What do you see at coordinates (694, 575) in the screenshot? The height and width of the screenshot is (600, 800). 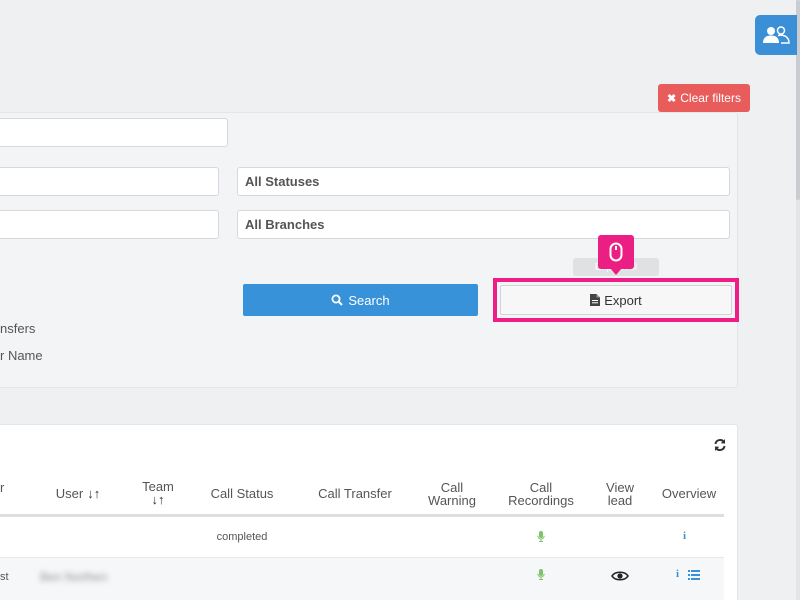 I see `list-icon` at bounding box center [694, 575].